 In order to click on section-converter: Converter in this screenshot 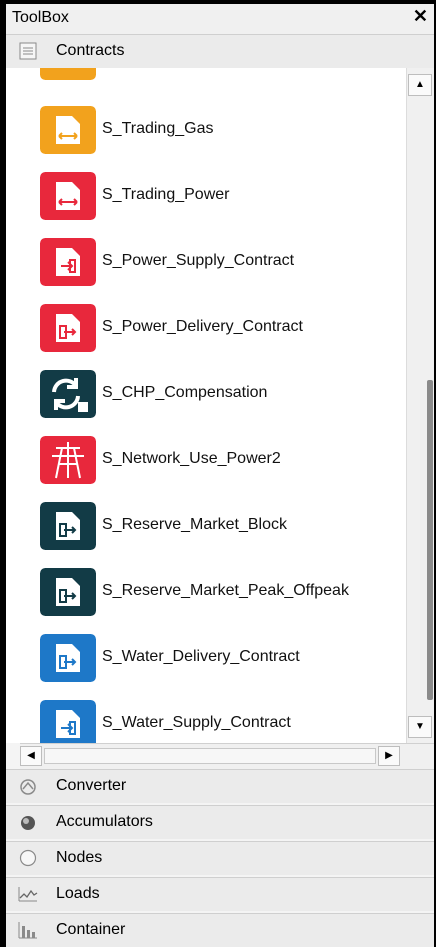, I will do `click(220, 786)`.